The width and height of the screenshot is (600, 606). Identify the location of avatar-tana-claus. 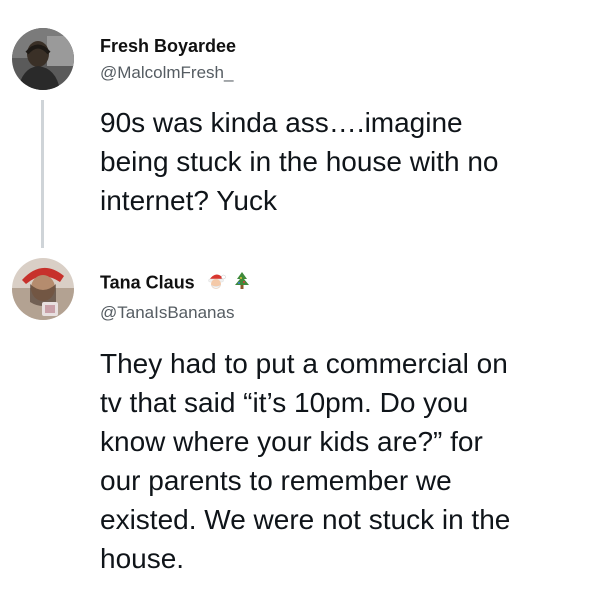
(43, 289).